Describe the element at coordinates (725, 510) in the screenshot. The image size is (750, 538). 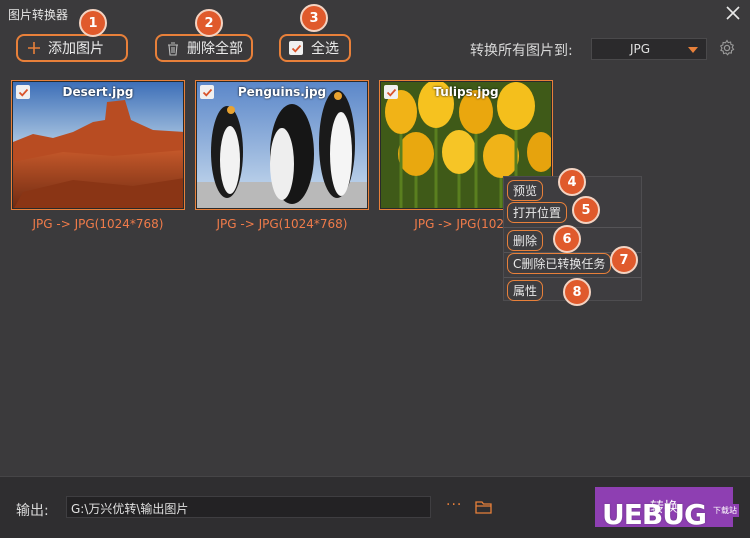
I see `watermark-subtitle: 下载站` at that location.